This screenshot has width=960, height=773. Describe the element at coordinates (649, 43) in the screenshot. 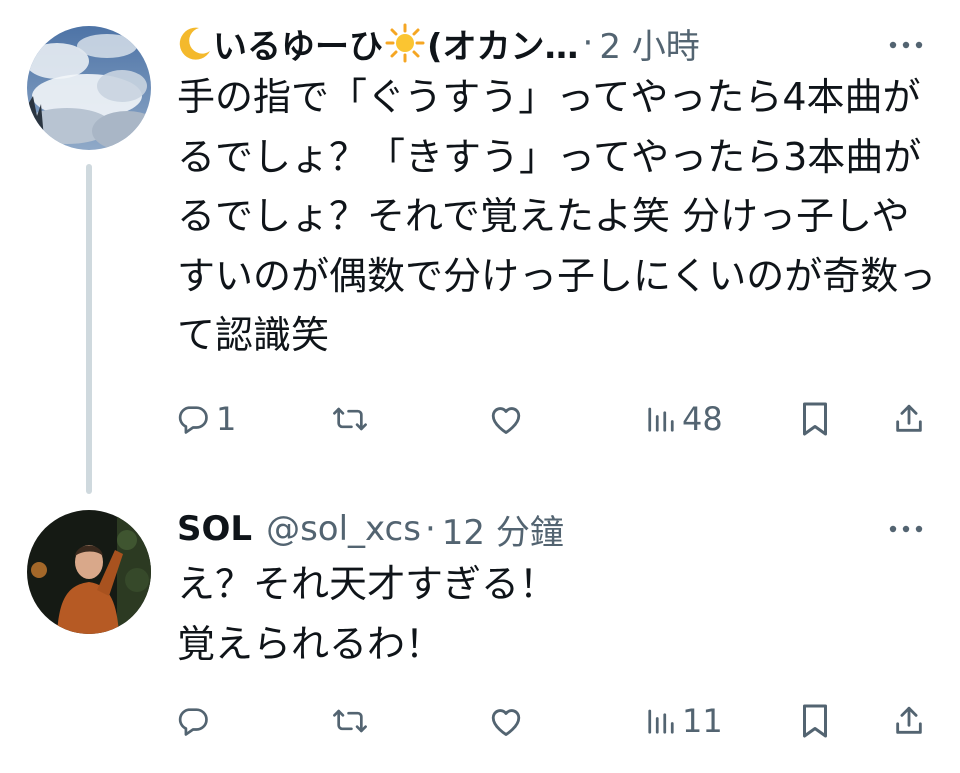

I see `timestamp: 2 小時` at that location.